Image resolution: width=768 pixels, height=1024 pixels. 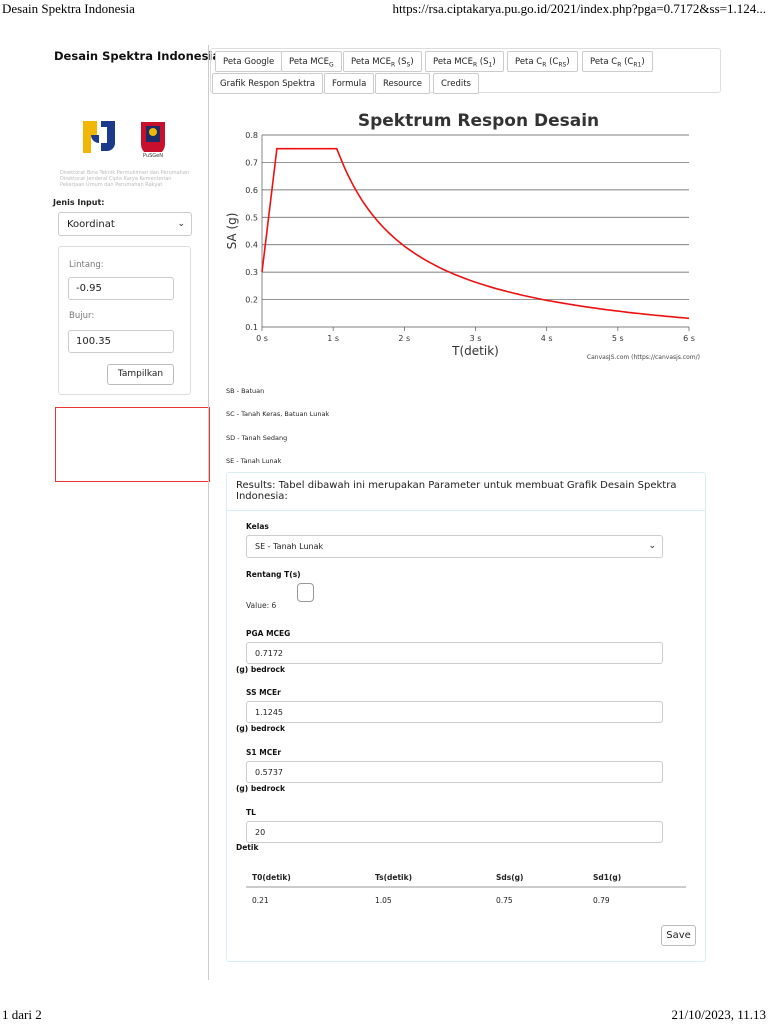 I want to click on spectrum-line, so click(x=475, y=233).